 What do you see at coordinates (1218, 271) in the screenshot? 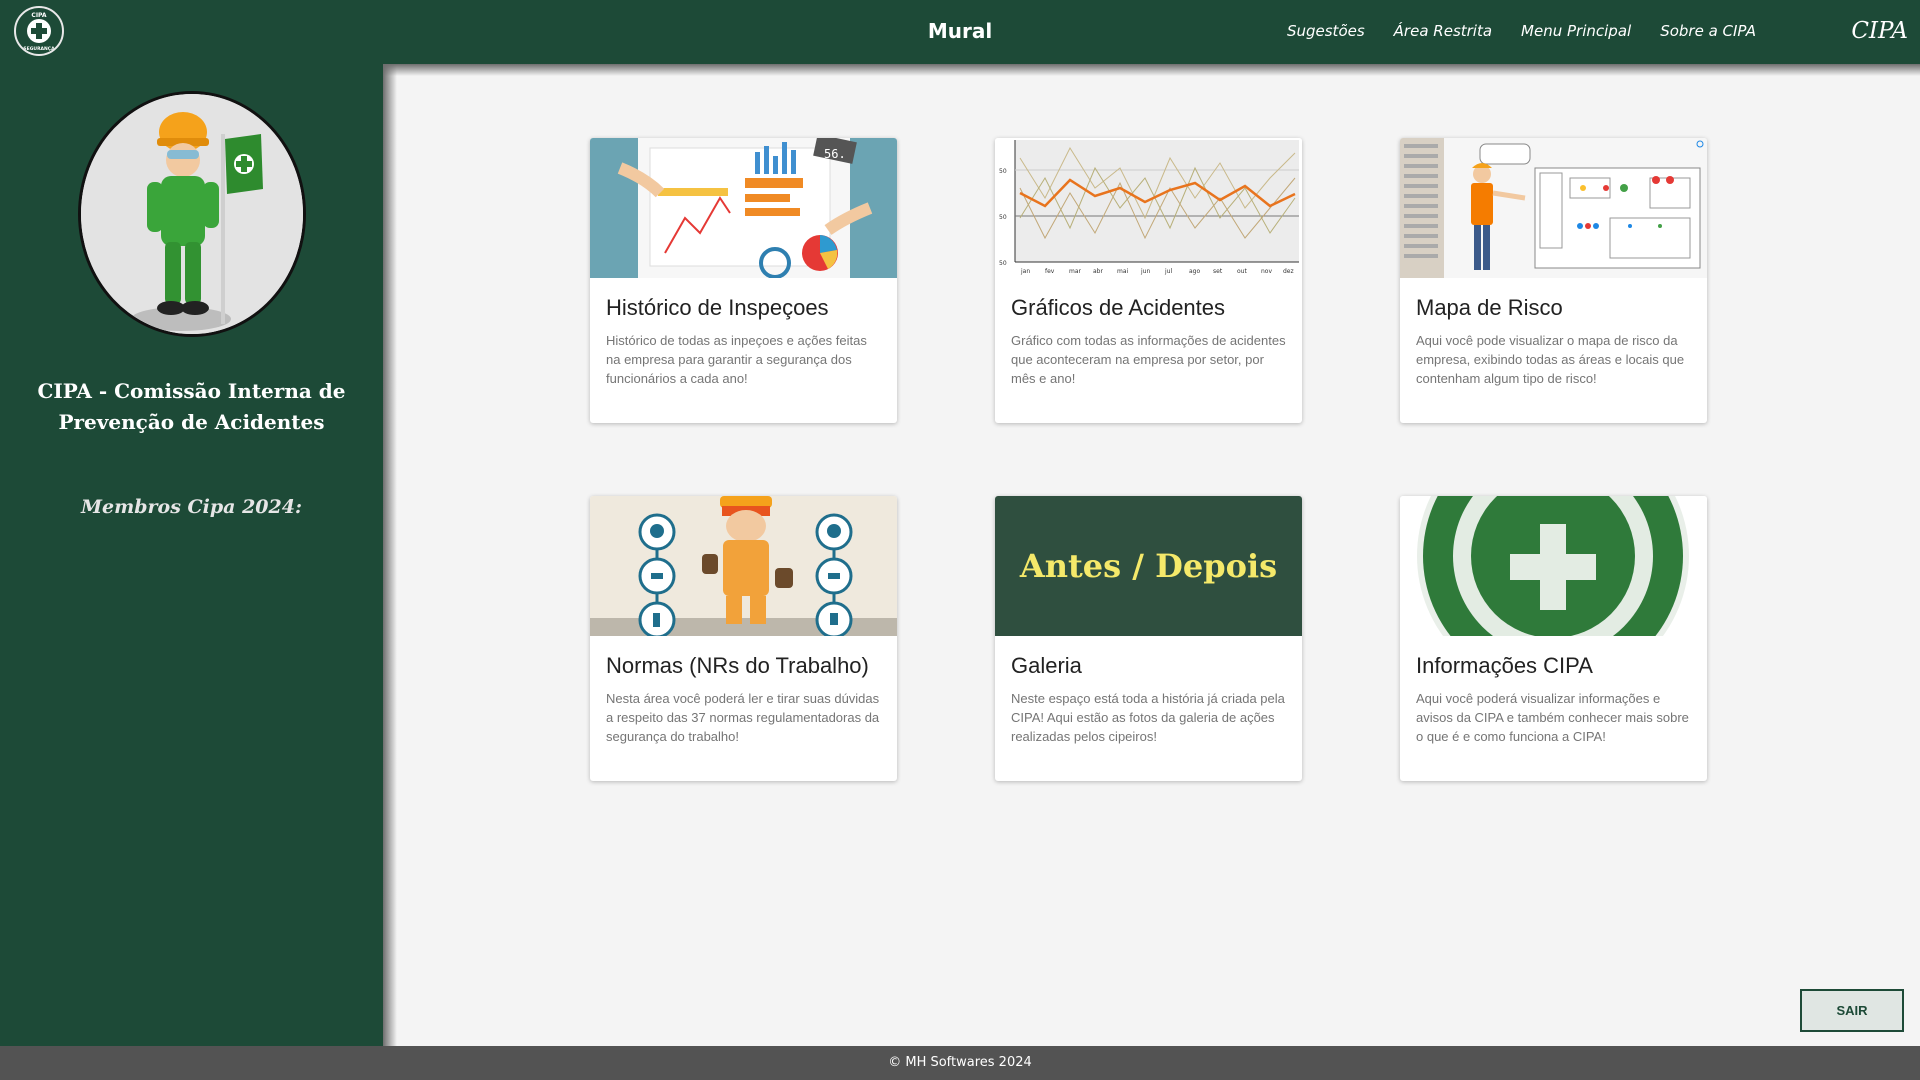
I see `x-tick: set` at bounding box center [1218, 271].